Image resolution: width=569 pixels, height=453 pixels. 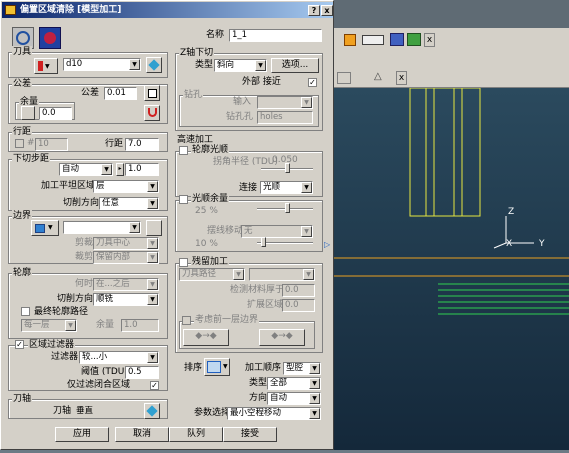 I want to click on threshold-label: 阈值 (TDU), so click(x=104, y=372).